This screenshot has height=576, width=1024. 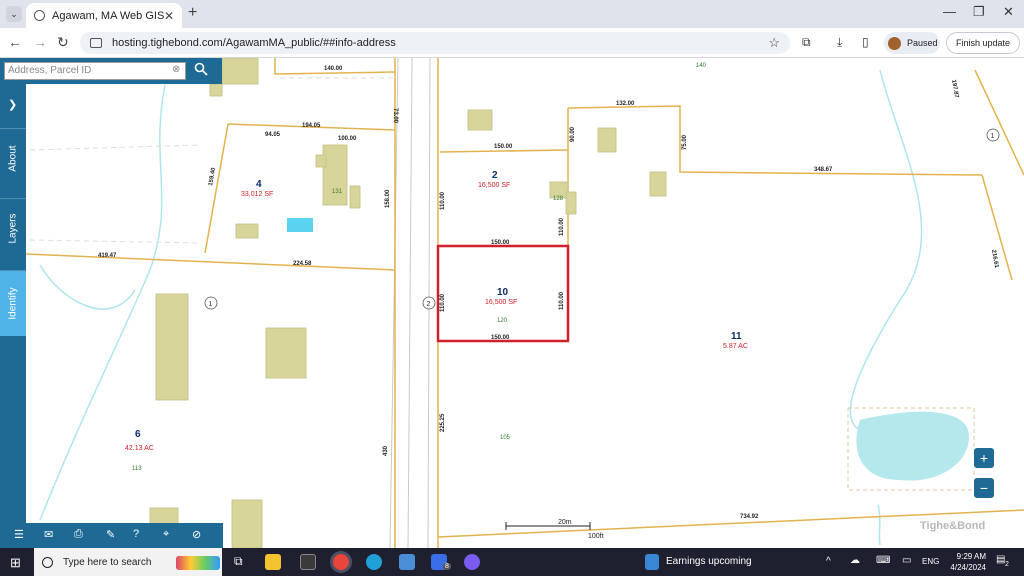 I want to click on tab-layers: Layers, so click(x=13, y=228).